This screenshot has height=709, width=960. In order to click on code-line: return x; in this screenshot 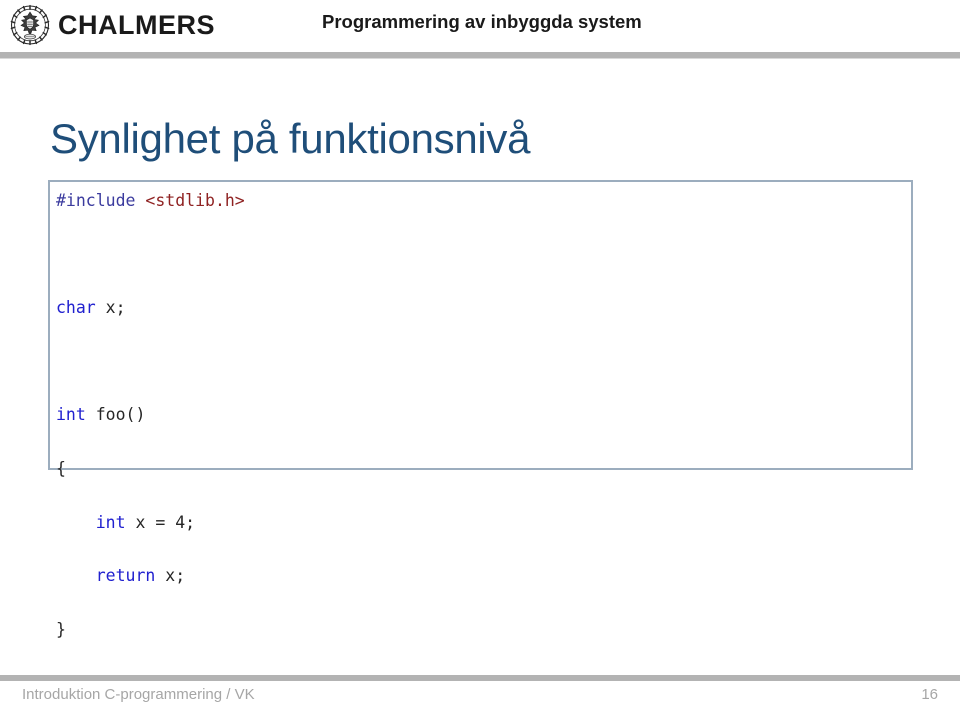, I will do `click(483, 576)`.